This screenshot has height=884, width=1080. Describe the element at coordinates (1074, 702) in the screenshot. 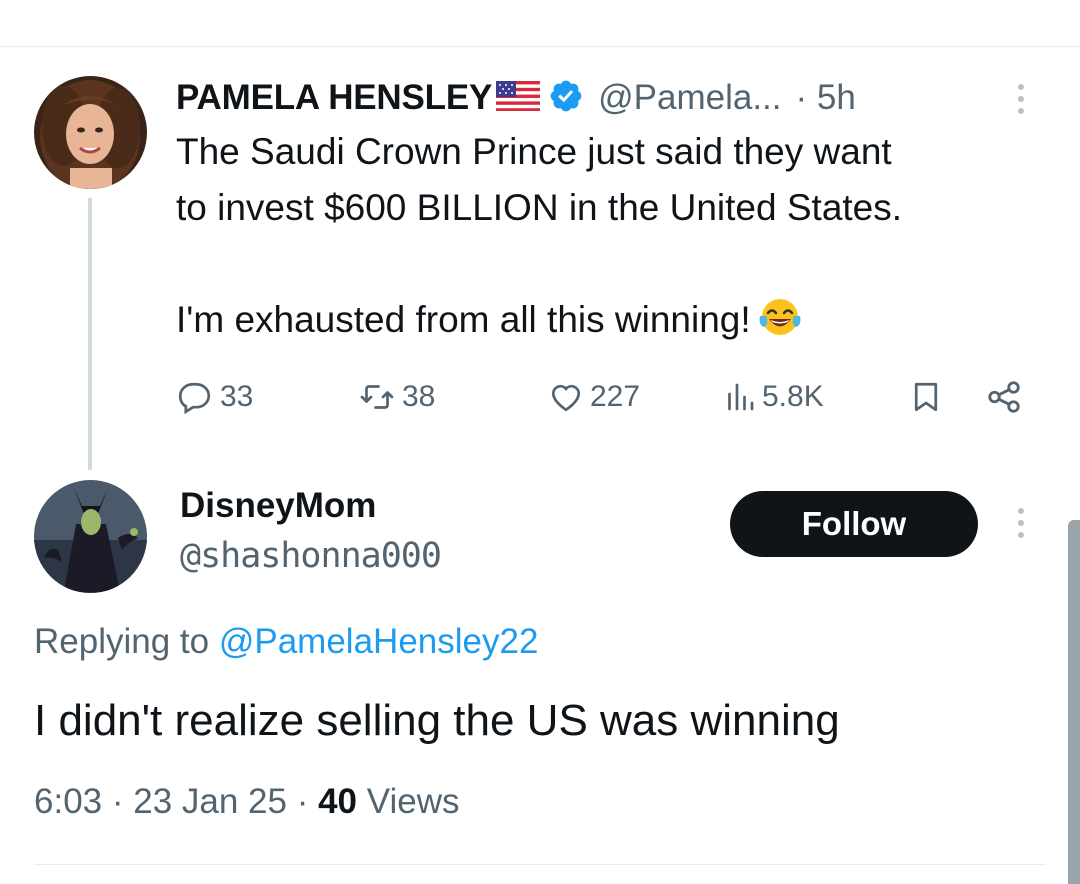

I see `scrollbar` at that location.